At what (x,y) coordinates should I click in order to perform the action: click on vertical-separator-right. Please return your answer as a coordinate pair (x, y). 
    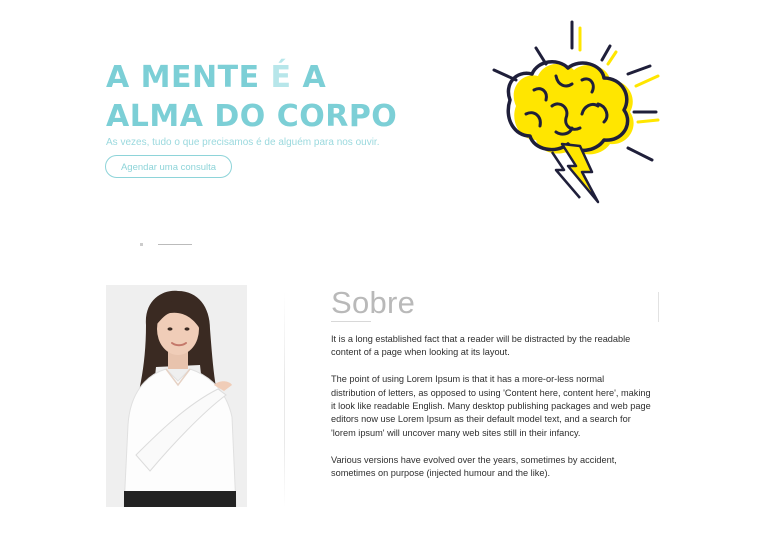
    Looking at the image, I should click on (658, 307).